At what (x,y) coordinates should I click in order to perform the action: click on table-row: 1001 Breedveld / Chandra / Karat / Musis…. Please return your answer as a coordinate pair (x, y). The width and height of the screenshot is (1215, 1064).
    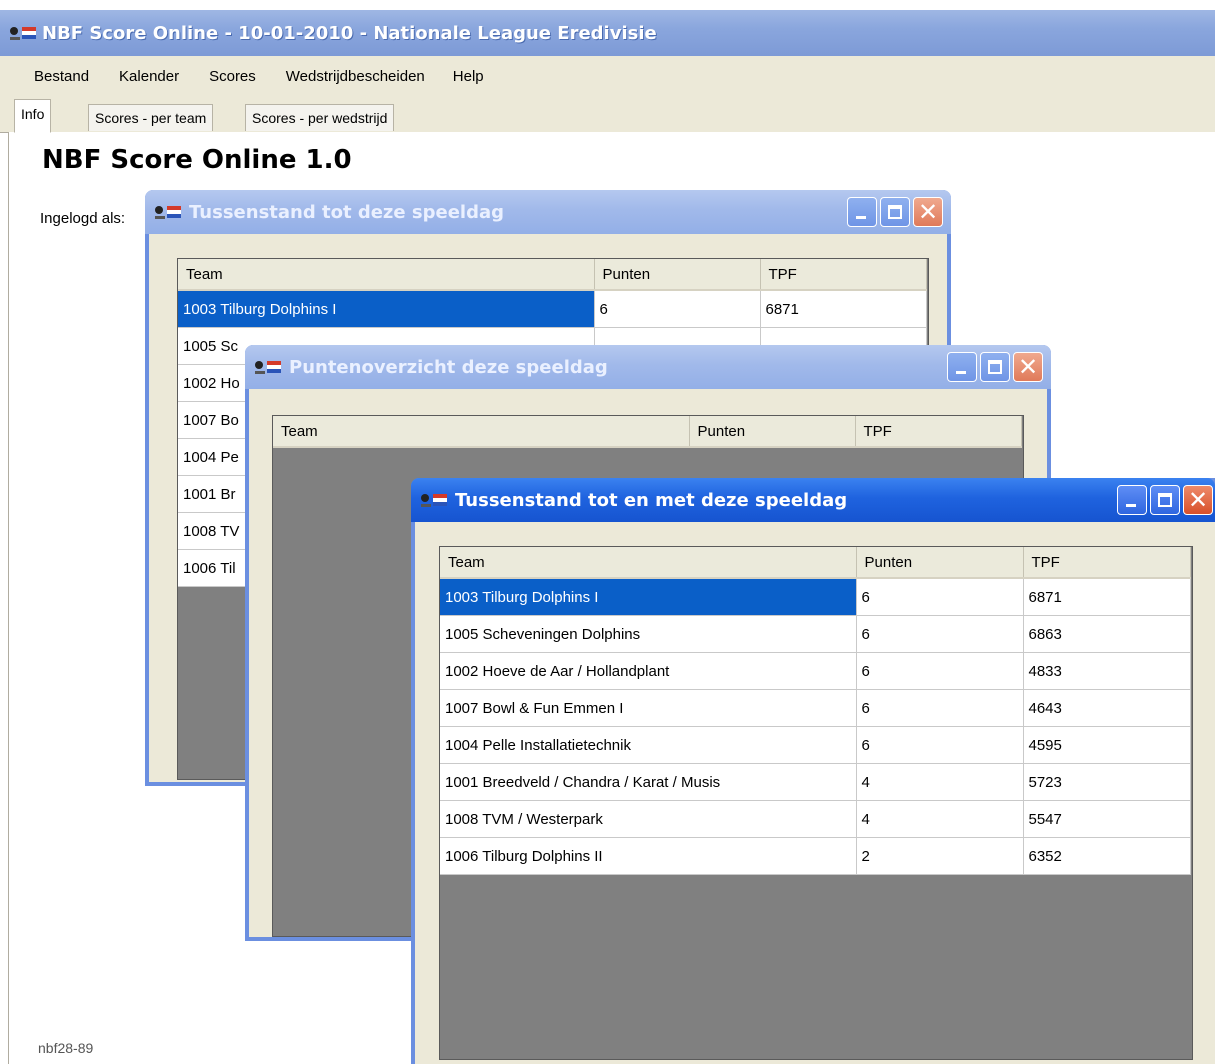
    Looking at the image, I should click on (815, 782).